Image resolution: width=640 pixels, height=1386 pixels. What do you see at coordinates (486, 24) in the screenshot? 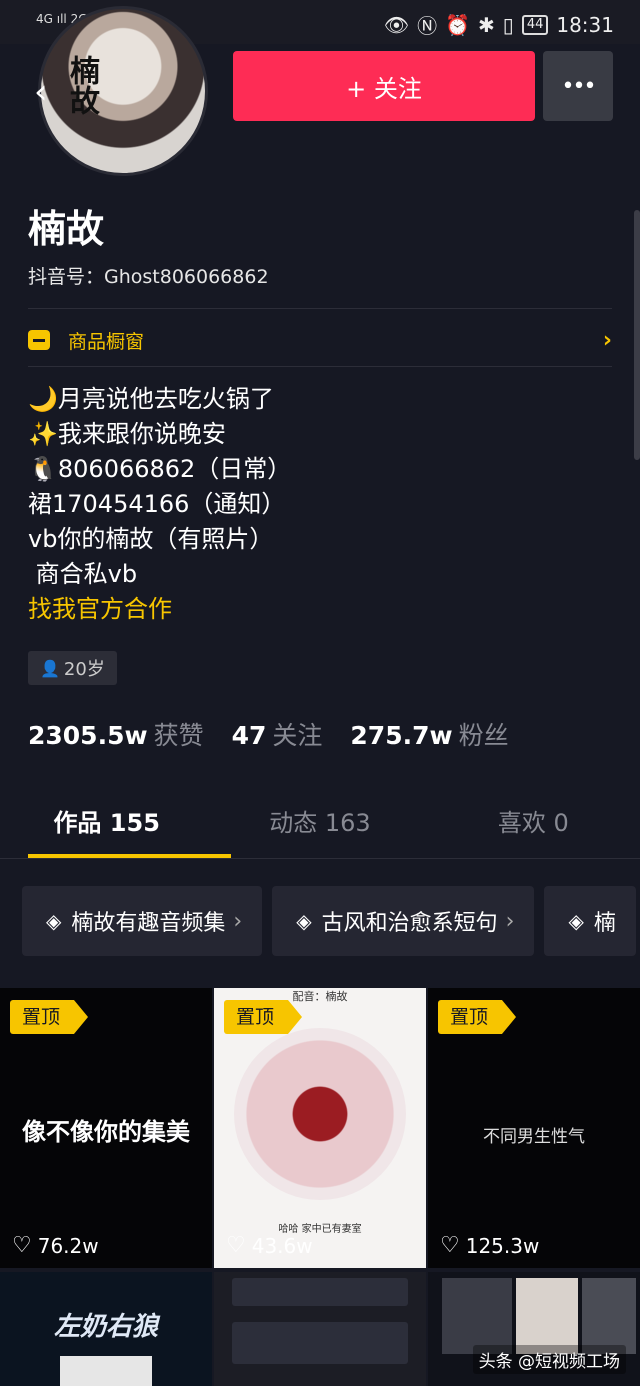
I see `bluetooth-icon: ✱` at bounding box center [486, 24].